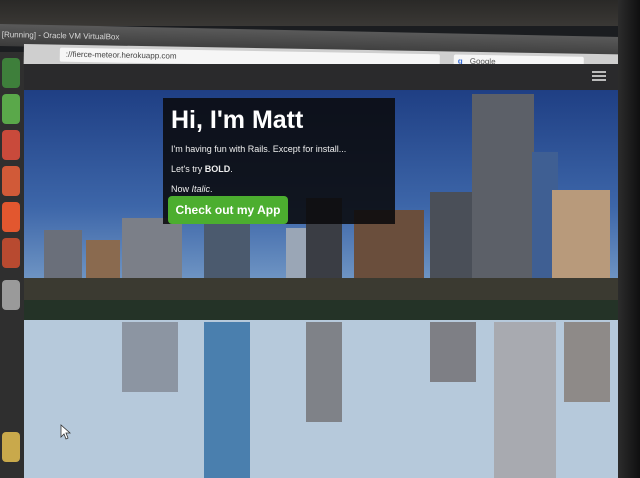  Describe the element at coordinates (60, 36) in the screenshot. I see `window-title: [Running] - Oracle VM VirtualBox` at that location.